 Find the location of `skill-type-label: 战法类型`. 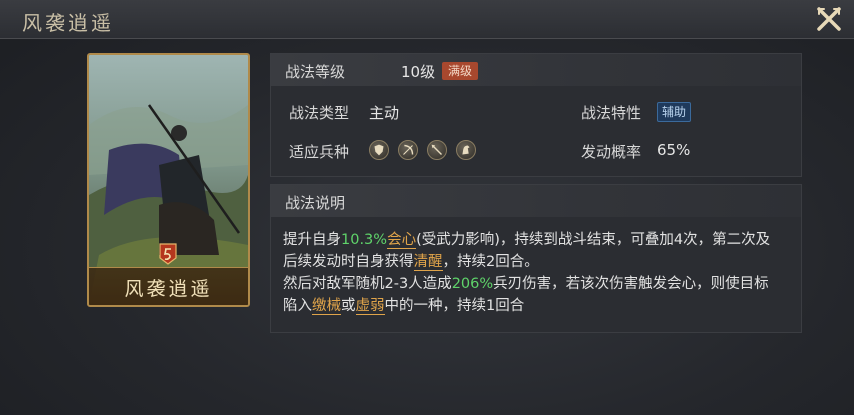

skill-type-label: 战法类型 is located at coordinates (319, 113).